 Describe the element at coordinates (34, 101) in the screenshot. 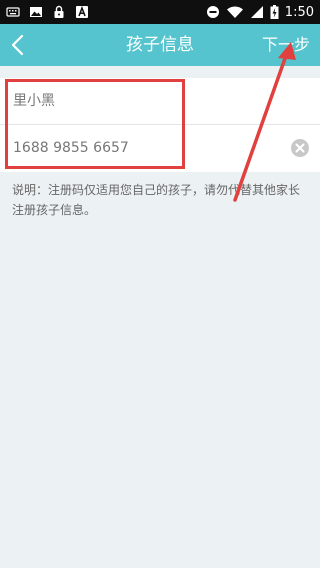

I see `child-name-value: 里小黑` at that location.